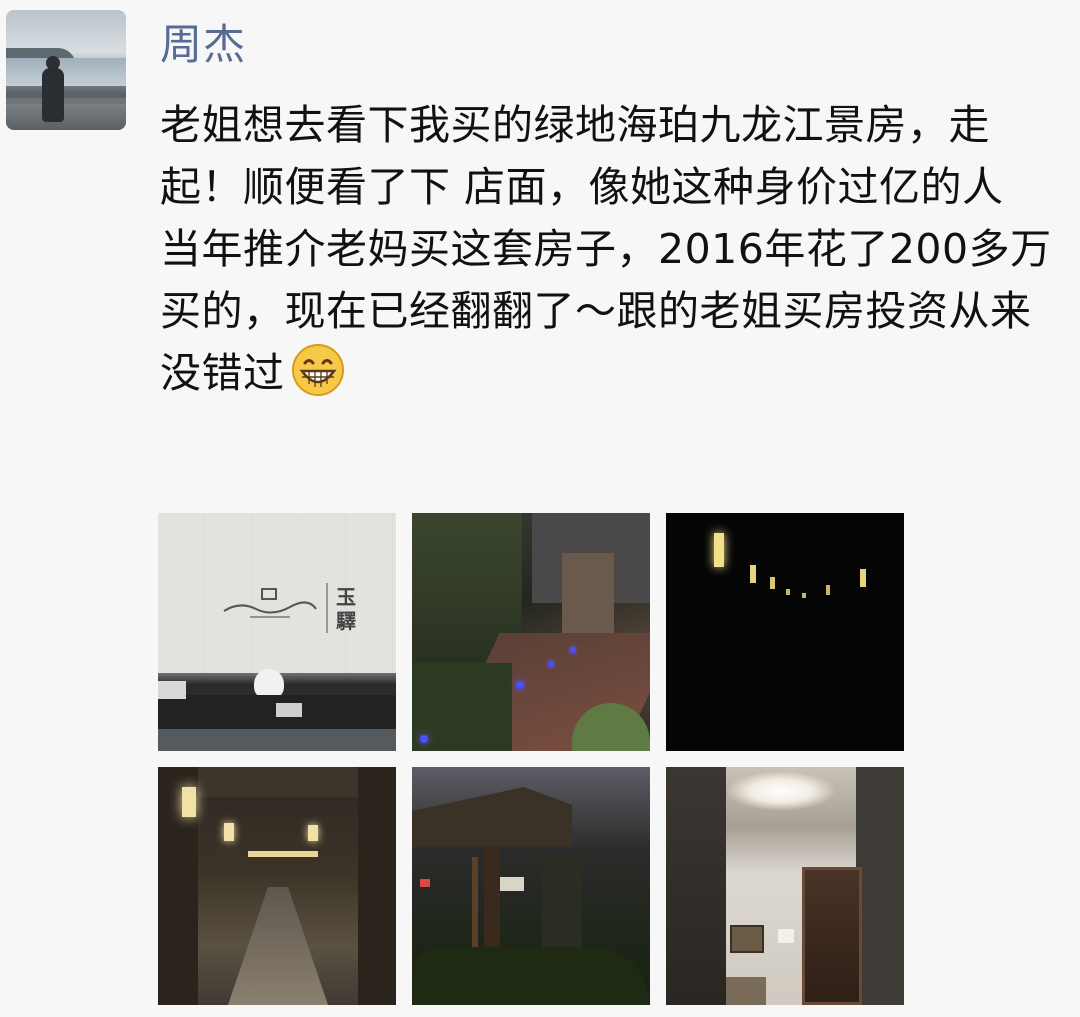 Image resolution: width=1080 pixels, height=1017 pixels. What do you see at coordinates (318, 370) in the screenshot?
I see `grinning-face-emoji-icon` at bounding box center [318, 370].